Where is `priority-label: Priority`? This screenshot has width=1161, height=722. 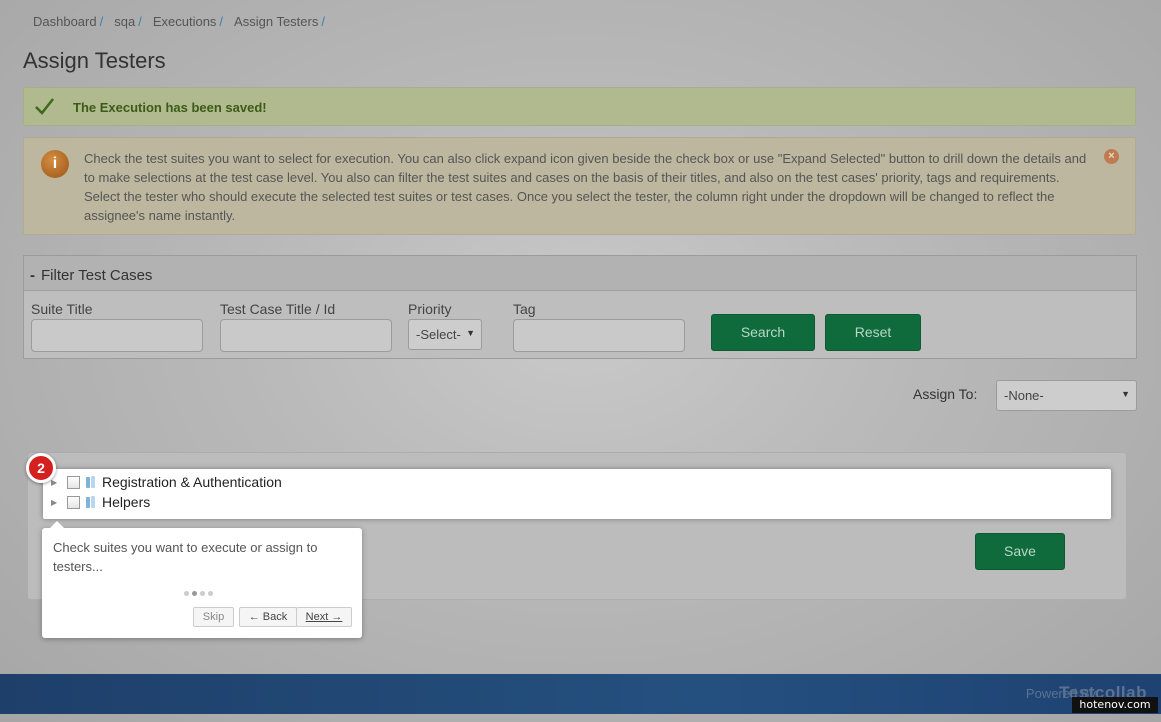
priority-label: Priority is located at coordinates (430, 309).